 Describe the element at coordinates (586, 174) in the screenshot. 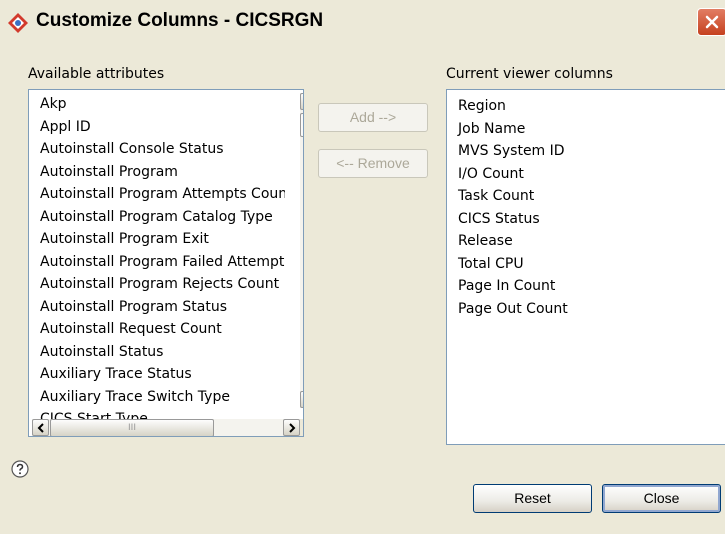

I see `list-item: I/O Count` at that location.